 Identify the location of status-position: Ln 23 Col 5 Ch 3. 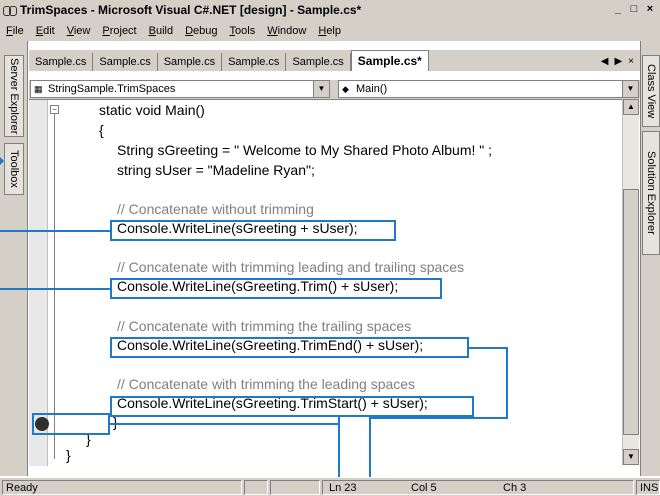
(478, 487).